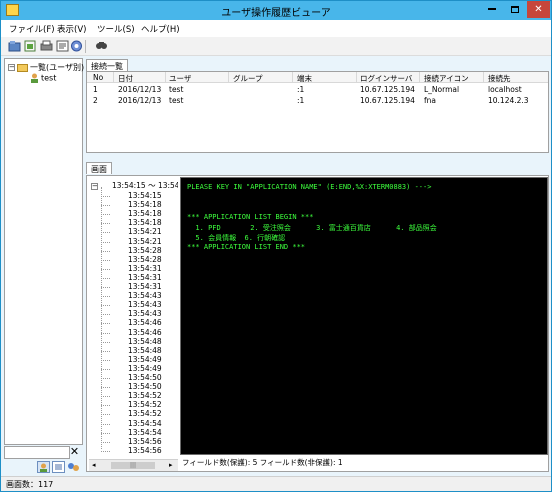 The width and height of the screenshot is (552, 492). I want to click on tab-screen: 画面, so click(99, 168).